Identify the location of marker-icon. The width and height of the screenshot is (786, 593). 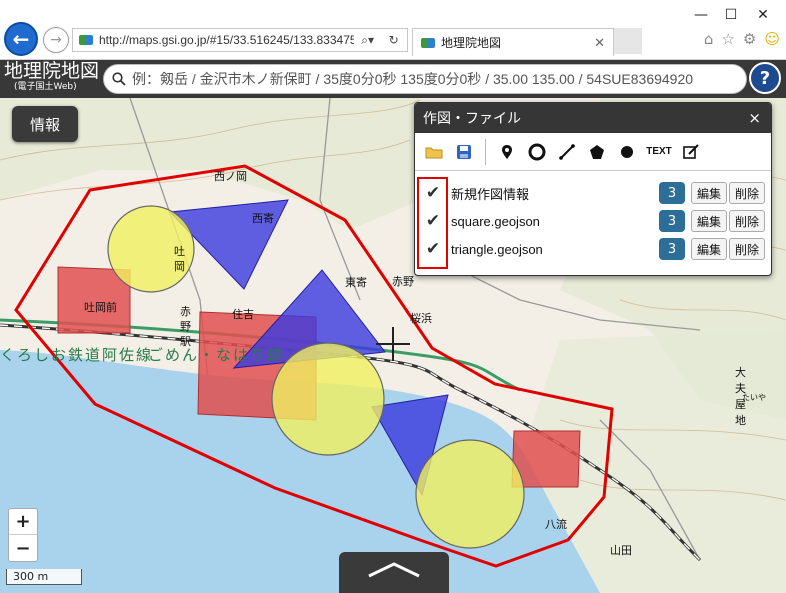
(507, 152).